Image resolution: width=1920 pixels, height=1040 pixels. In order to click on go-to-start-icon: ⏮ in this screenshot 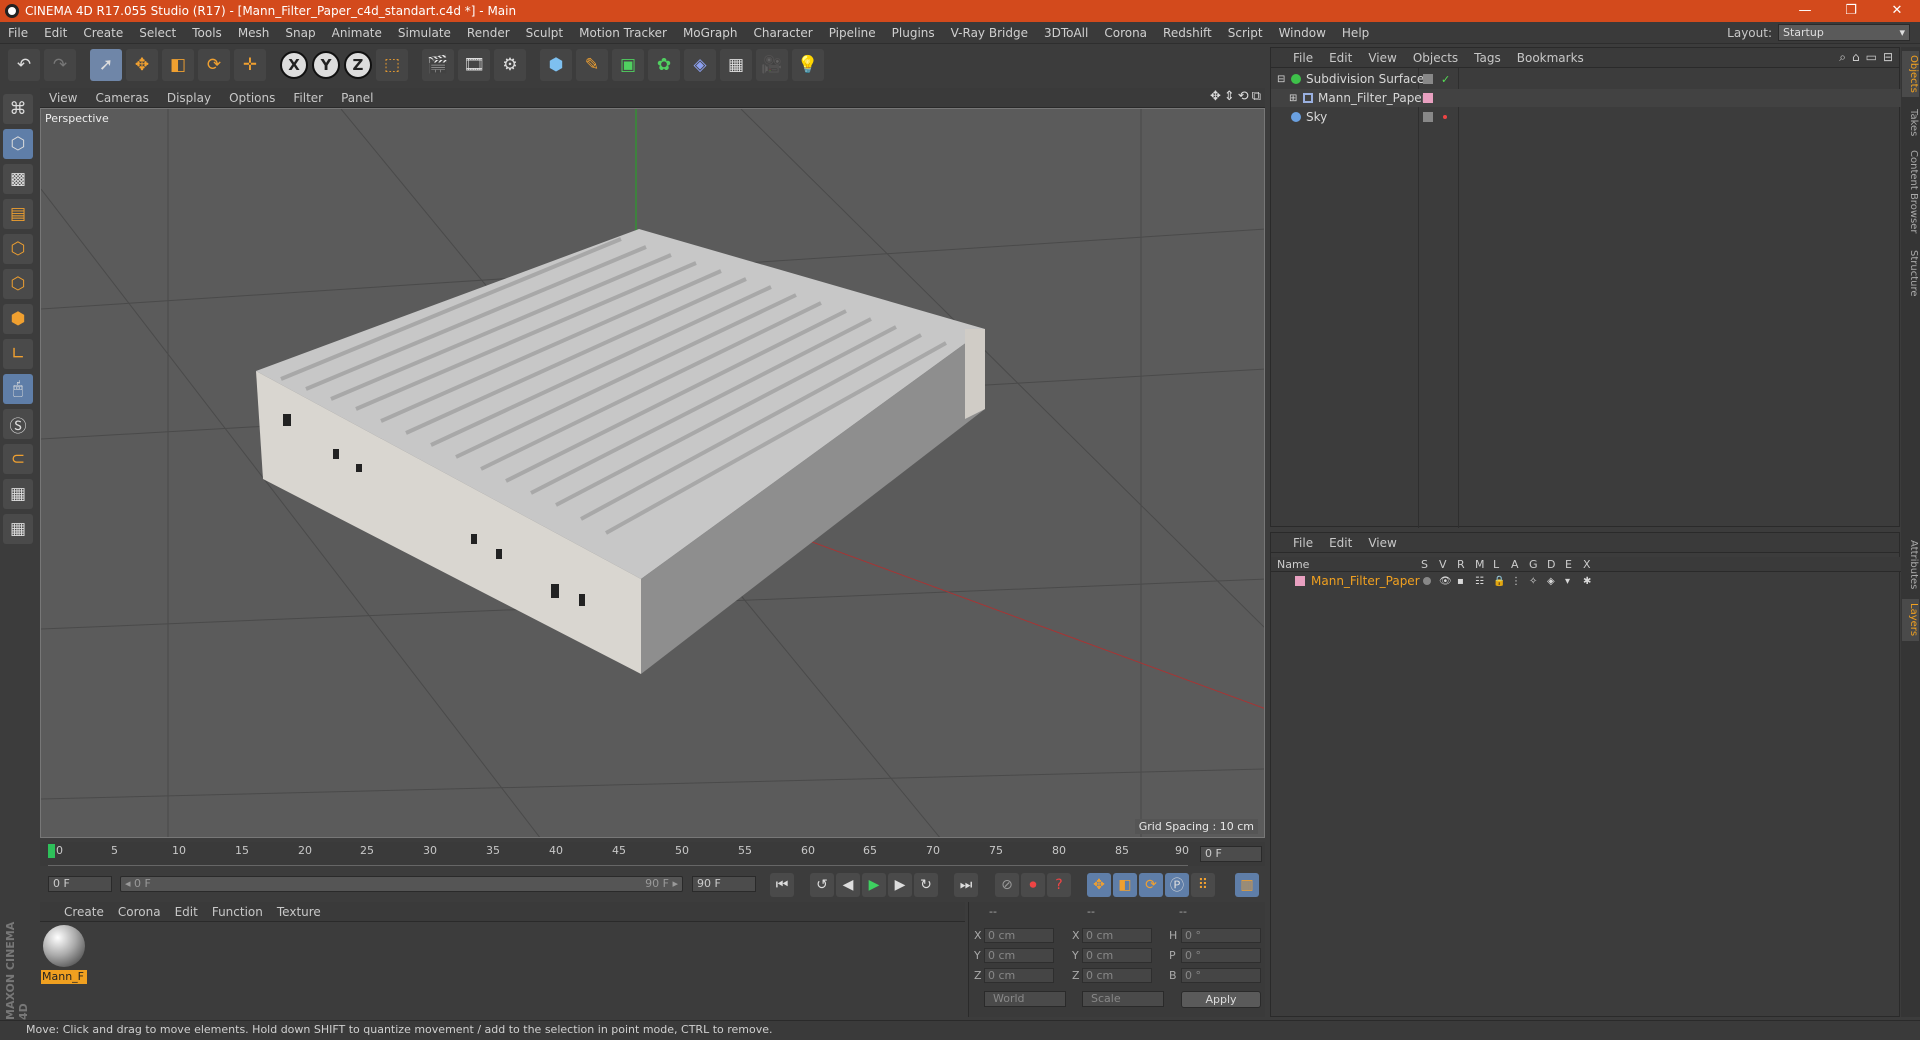, I will do `click(782, 885)`.